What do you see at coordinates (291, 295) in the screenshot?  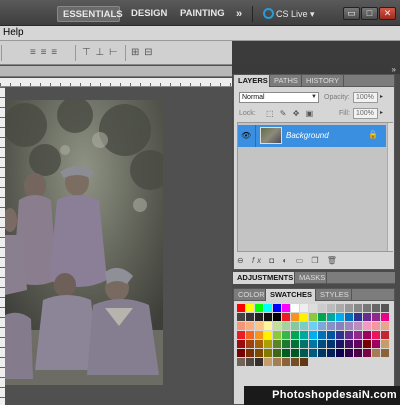 I see `tab-swatches: SWATCHES` at bounding box center [291, 295].